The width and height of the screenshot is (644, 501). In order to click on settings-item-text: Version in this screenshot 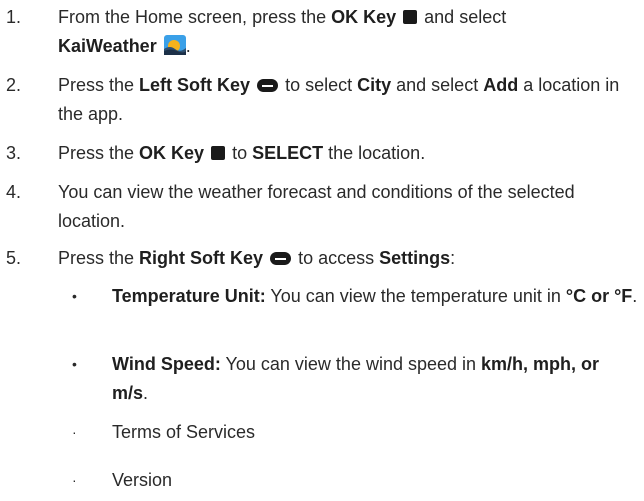, I will do `click(142, 480)`.